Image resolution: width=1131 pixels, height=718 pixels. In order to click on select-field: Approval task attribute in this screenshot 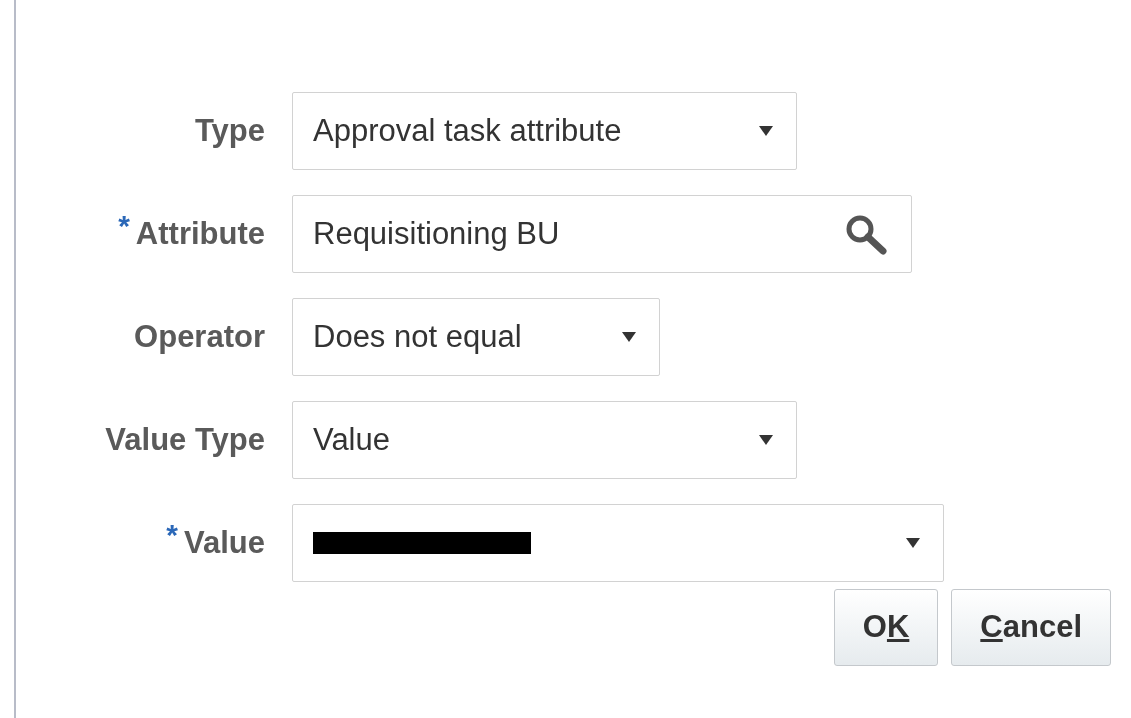, I will do `click(544, 131)`.